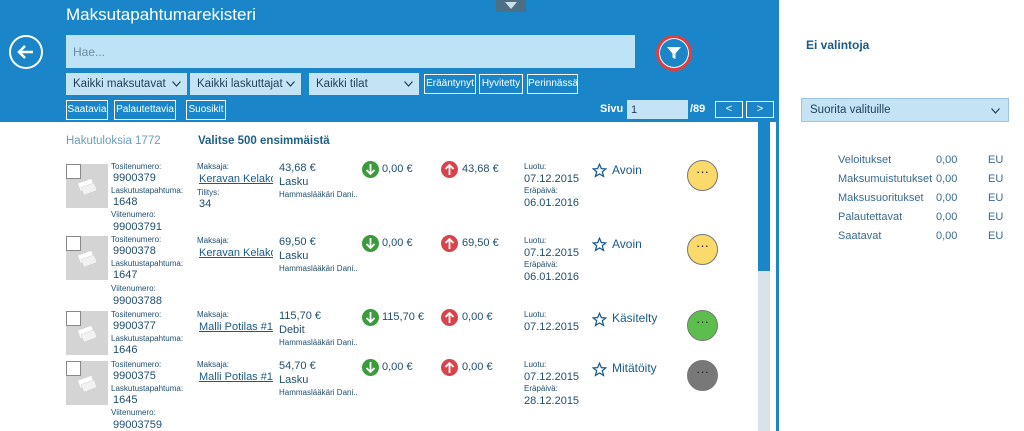  Describe the element at coordinates (145, 110) in the screenshot. I see `filter-refundables-button: Palautettavia` at that location.